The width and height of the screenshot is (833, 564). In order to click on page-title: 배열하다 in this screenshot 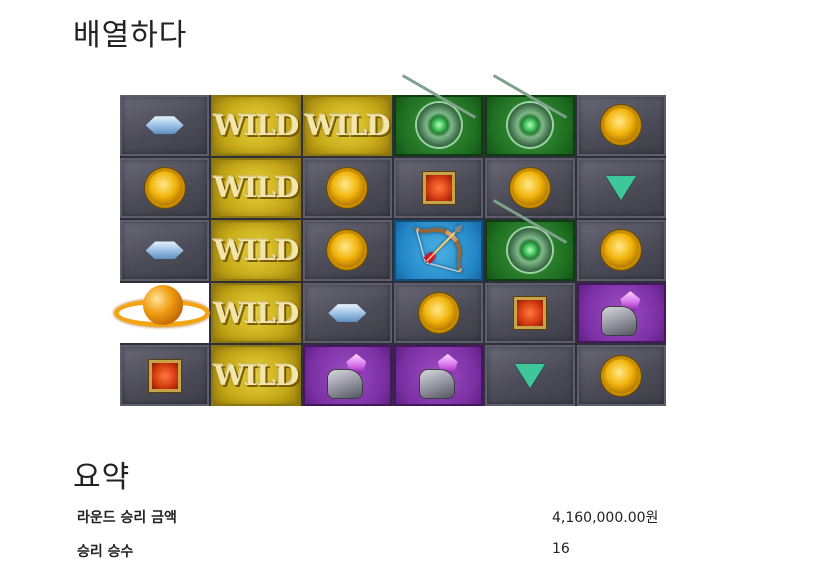, I will do `click(130, 35)`.